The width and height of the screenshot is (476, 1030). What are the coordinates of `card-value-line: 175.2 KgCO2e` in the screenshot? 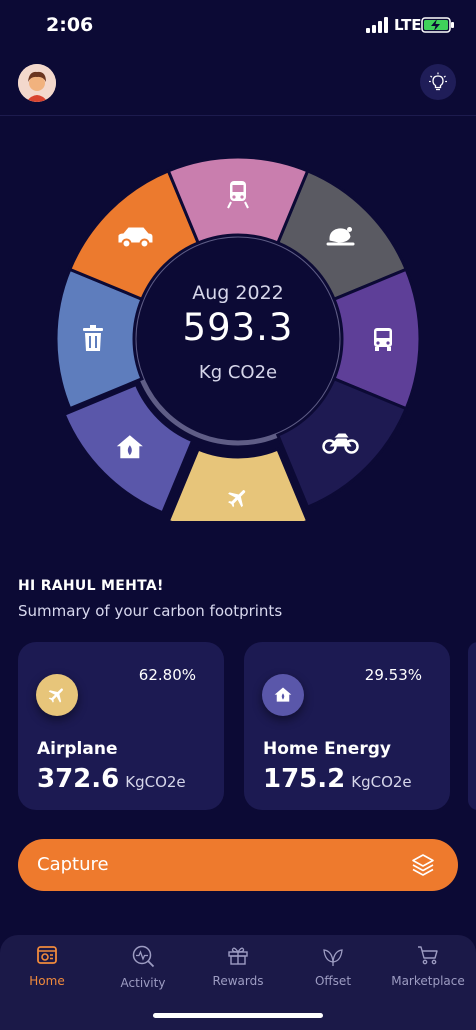 It's located at (337, 779).